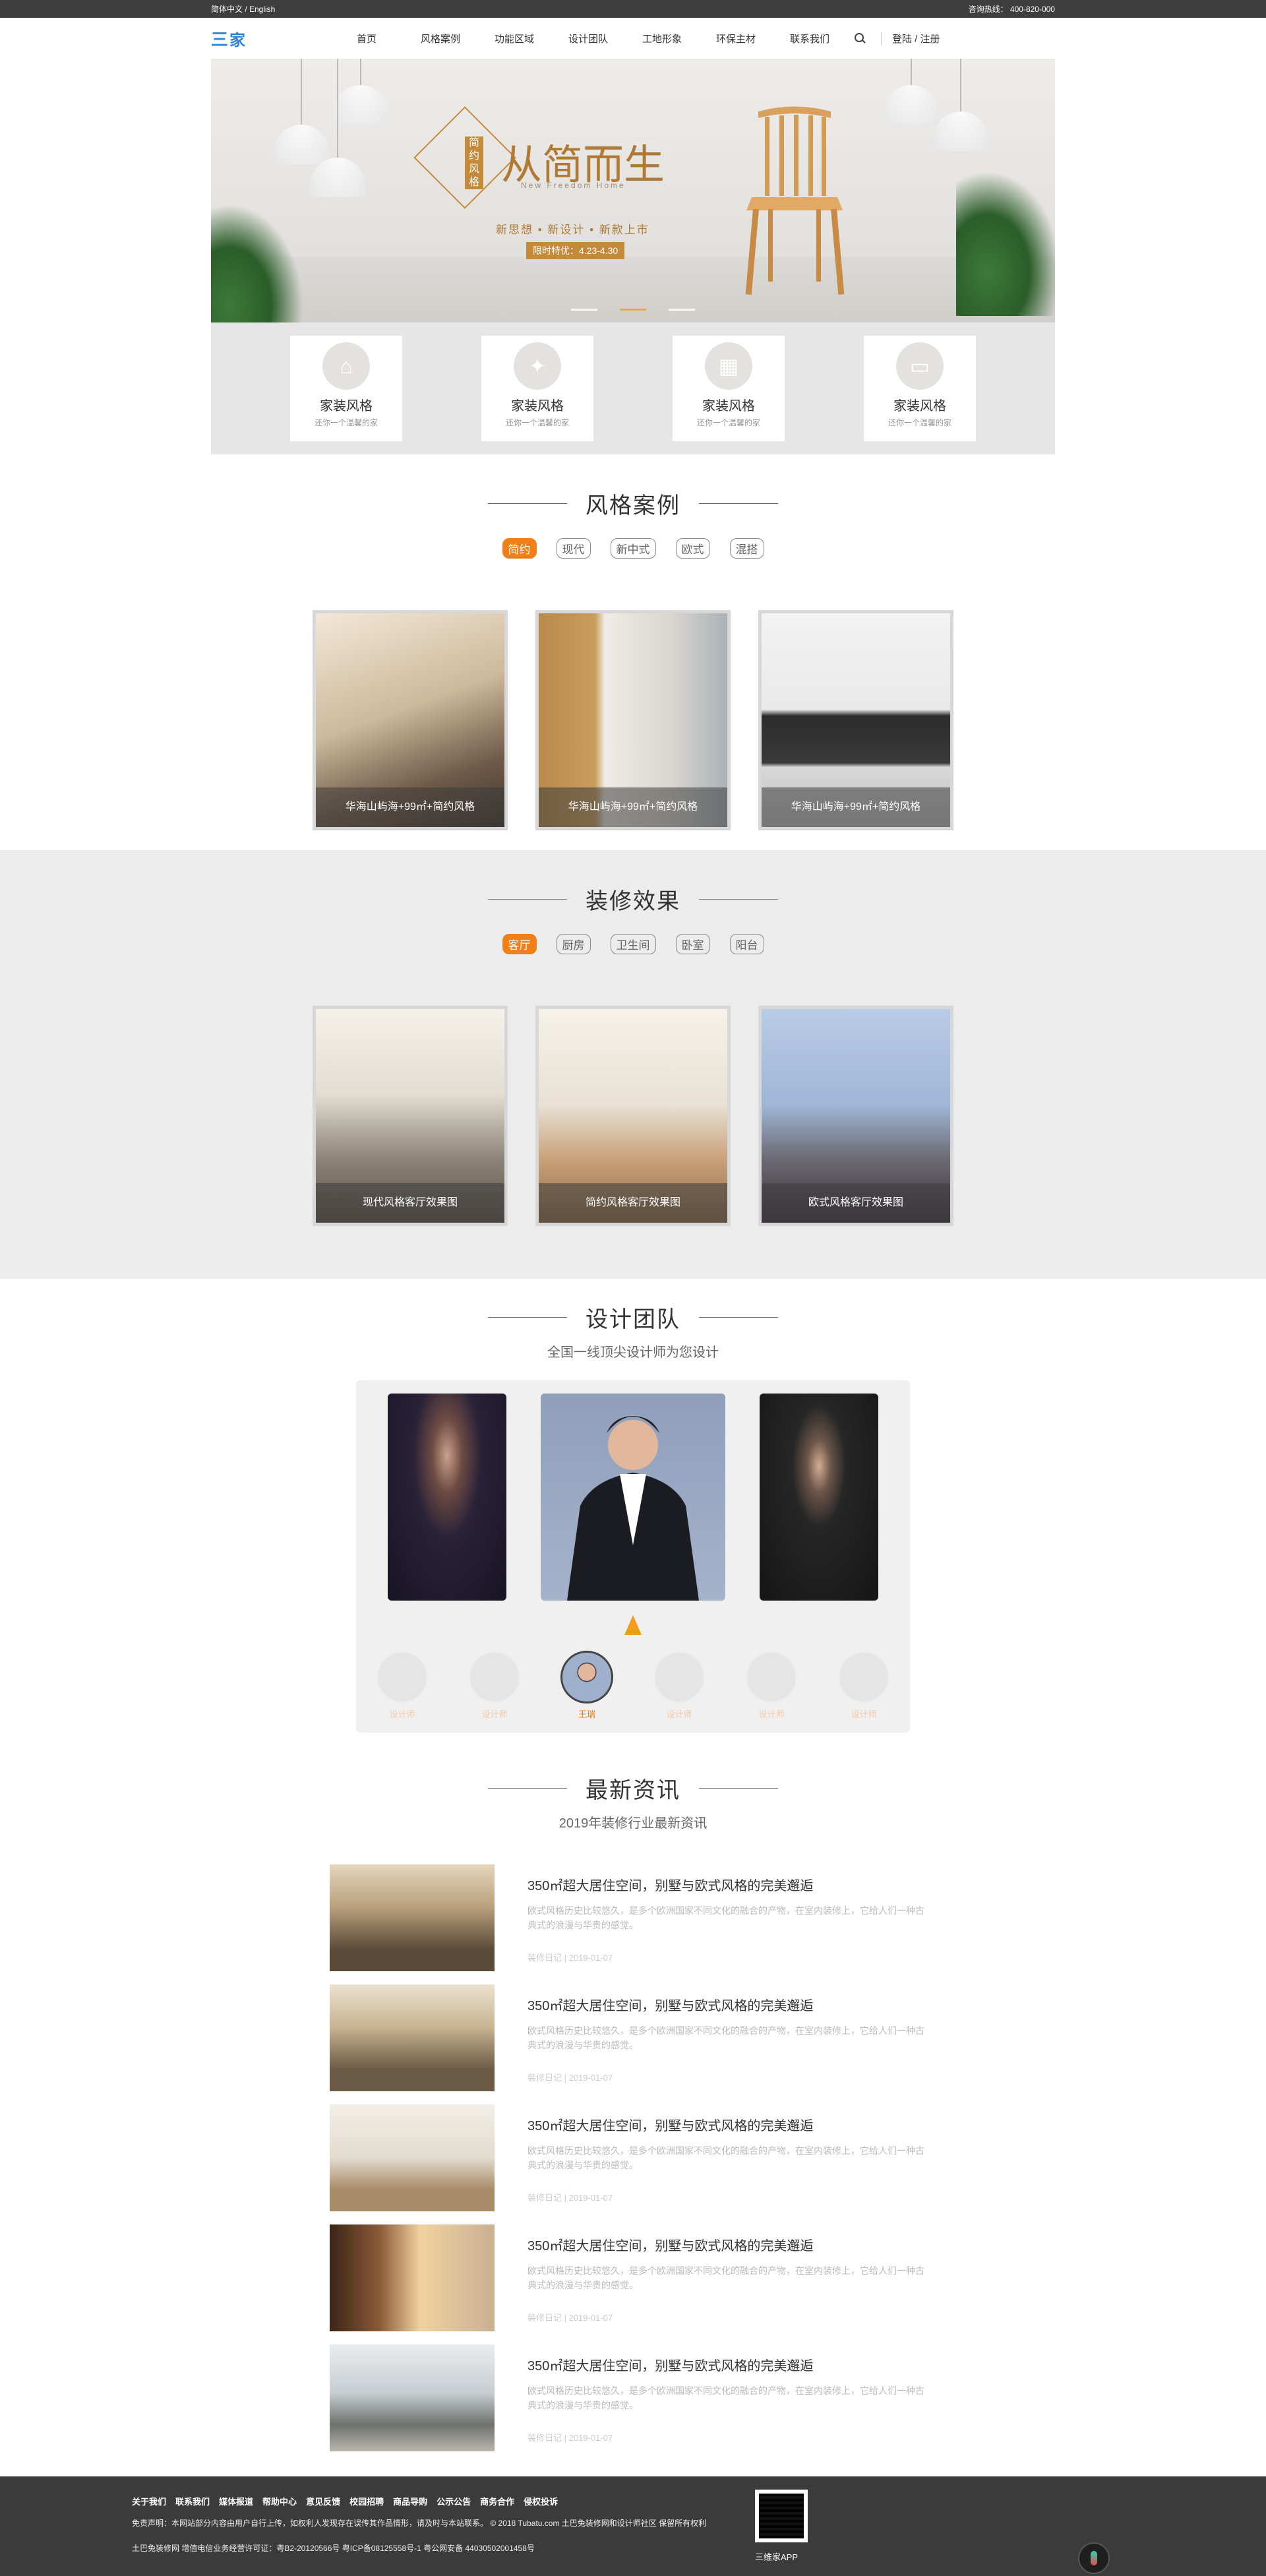 The image size is (1266, 2576). Describe the element at coordinates (366, 2501) in the screenshot. I see `footer-link-jobs: 校园招聘` at that location.